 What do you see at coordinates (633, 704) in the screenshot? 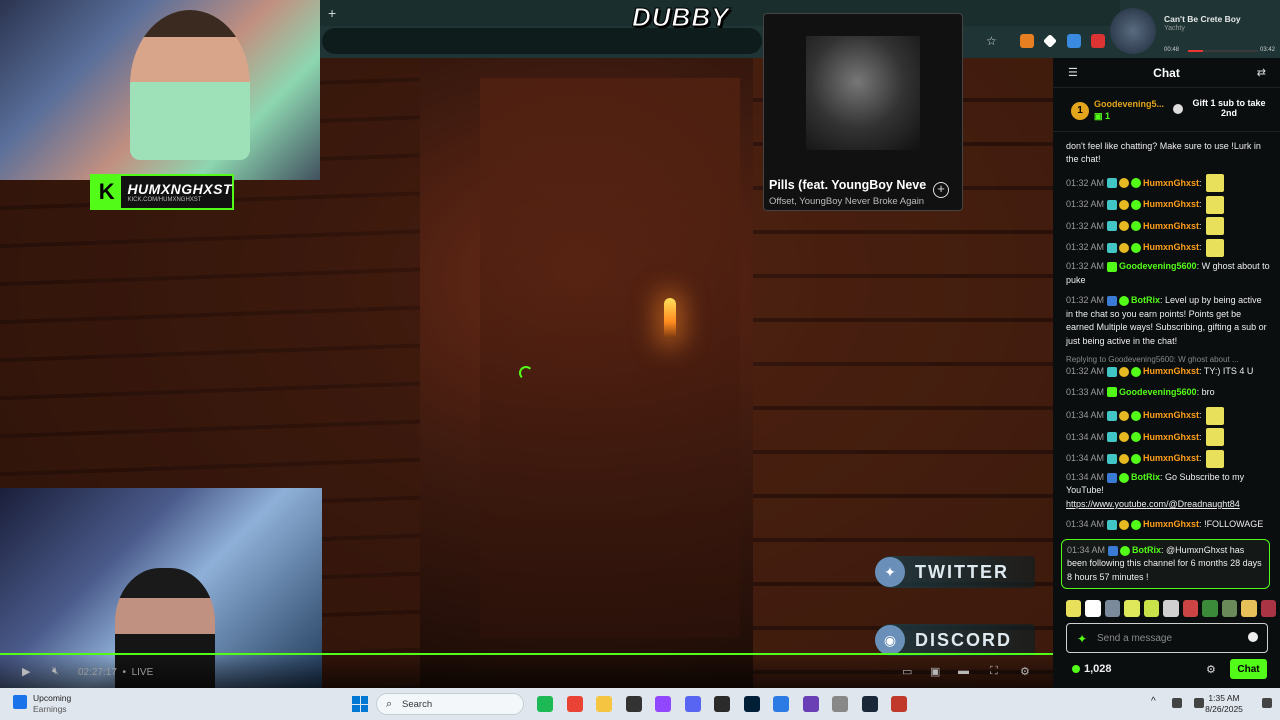
I see `obs-app-icon` at bounding box center [633, 704].